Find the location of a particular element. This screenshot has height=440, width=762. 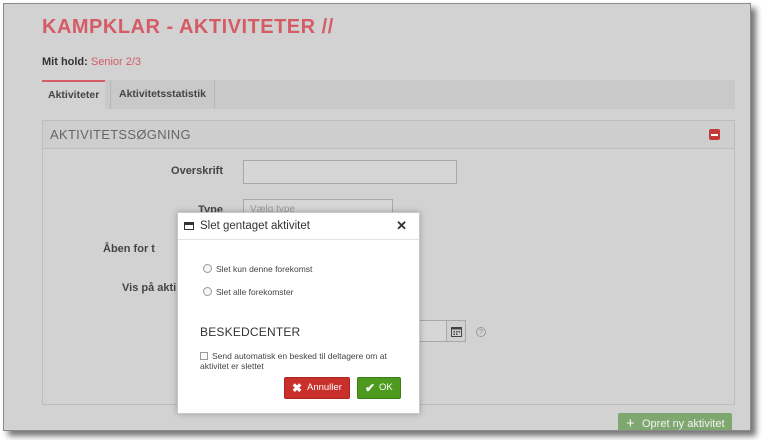

cancel-label: Annuller is located at coordinates (324, 387).